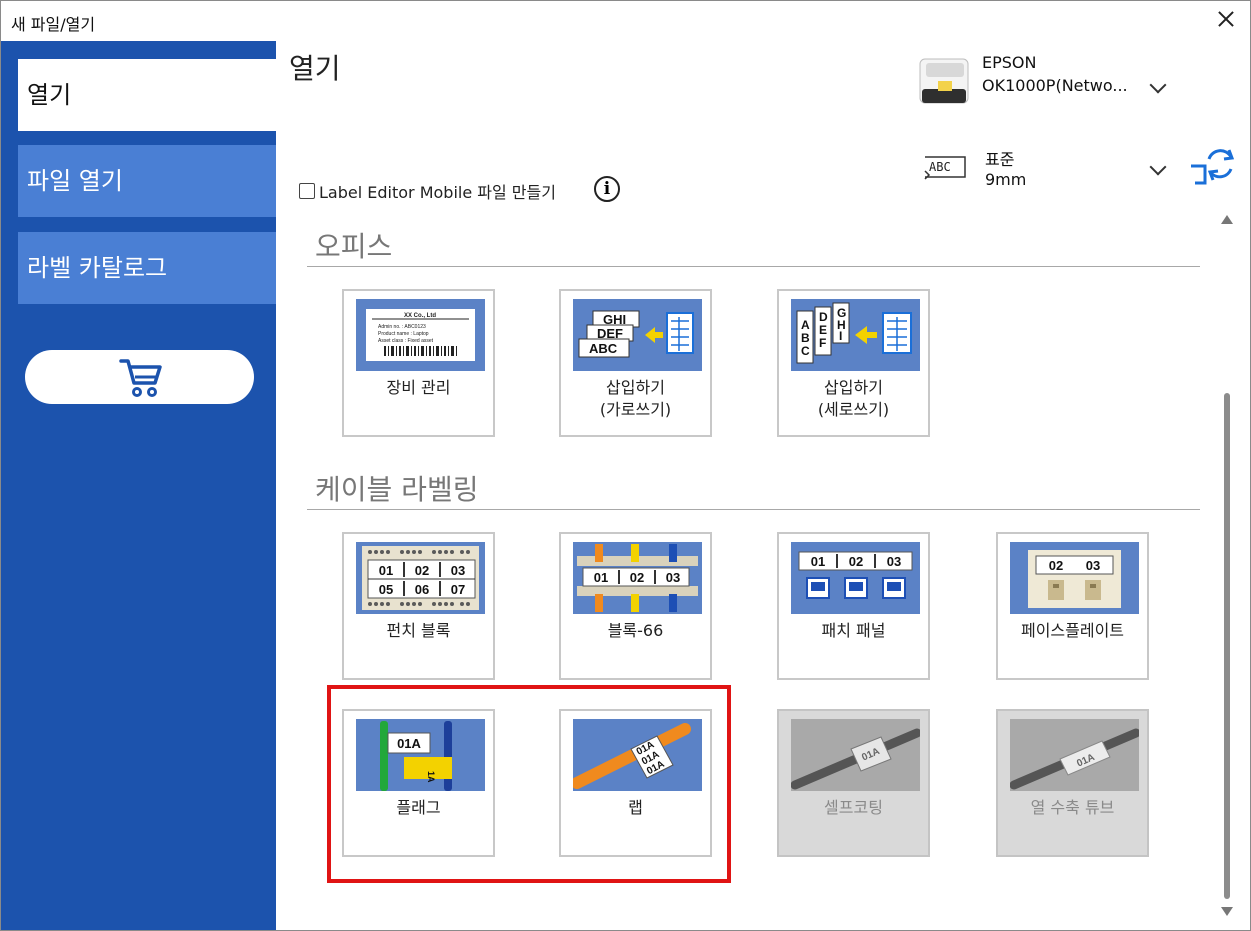 Image resolution: width=1251 pixels, height=931 pixels. What do you see at coordinates (147, 95) in the screenshot?
I see `sidebar-item-open: 열기` at bounding box center [147, 95].